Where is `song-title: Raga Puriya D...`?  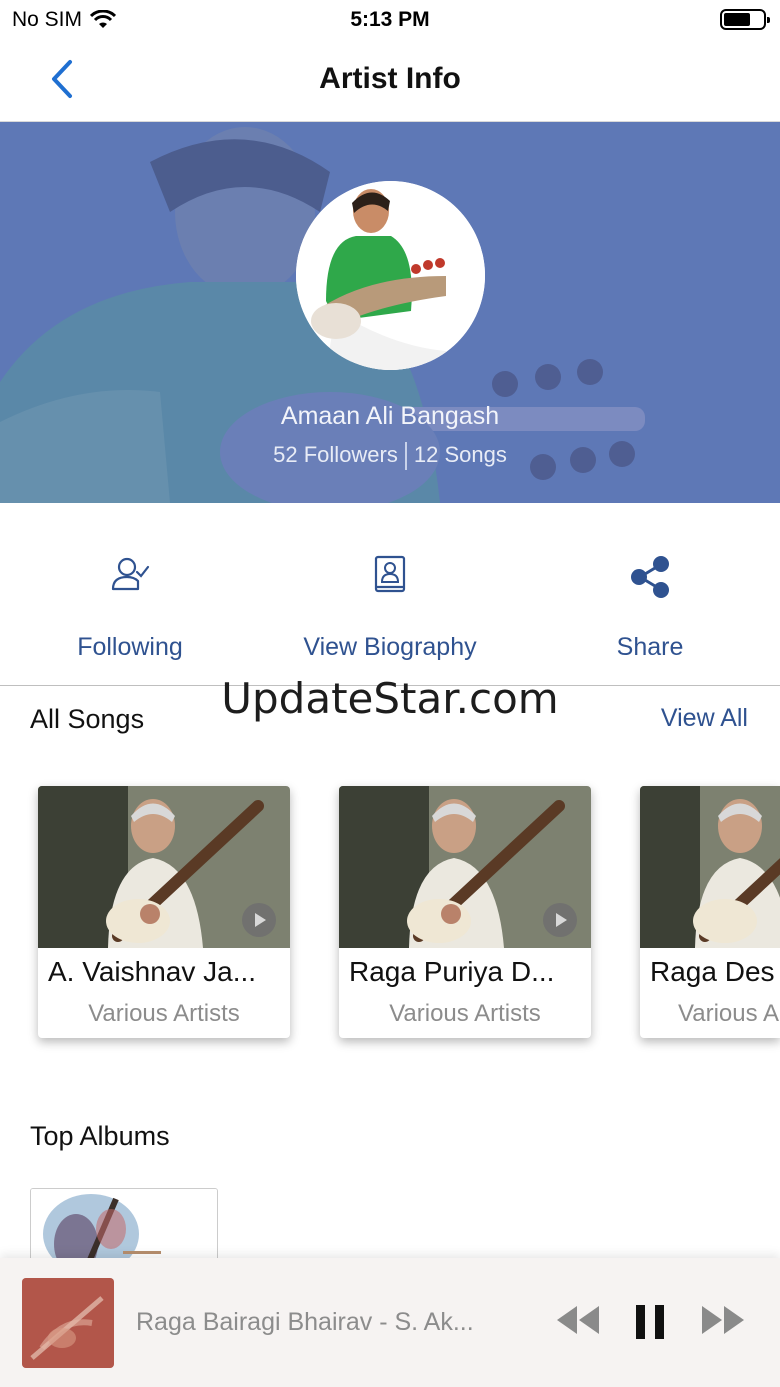 song-title: Raga Puriya D... is located at coordinates (452, 971).